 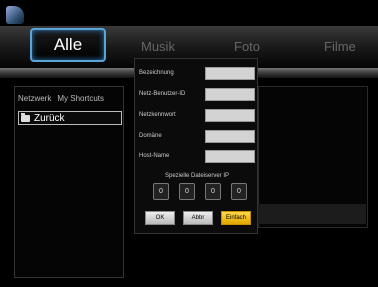 I want to click on server-ip-fields: 0 0 0 0, so click(x=200, y=191).